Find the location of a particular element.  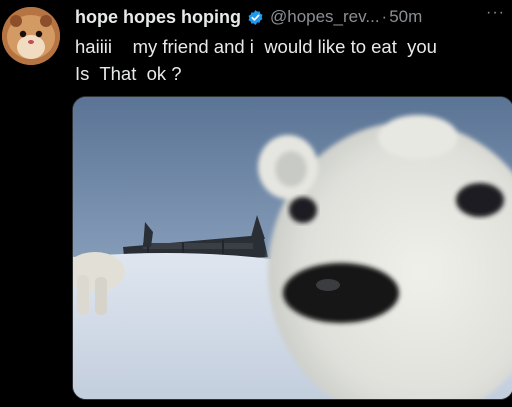

display-name: hope hopes hoping is located at coordinates (158, 17).